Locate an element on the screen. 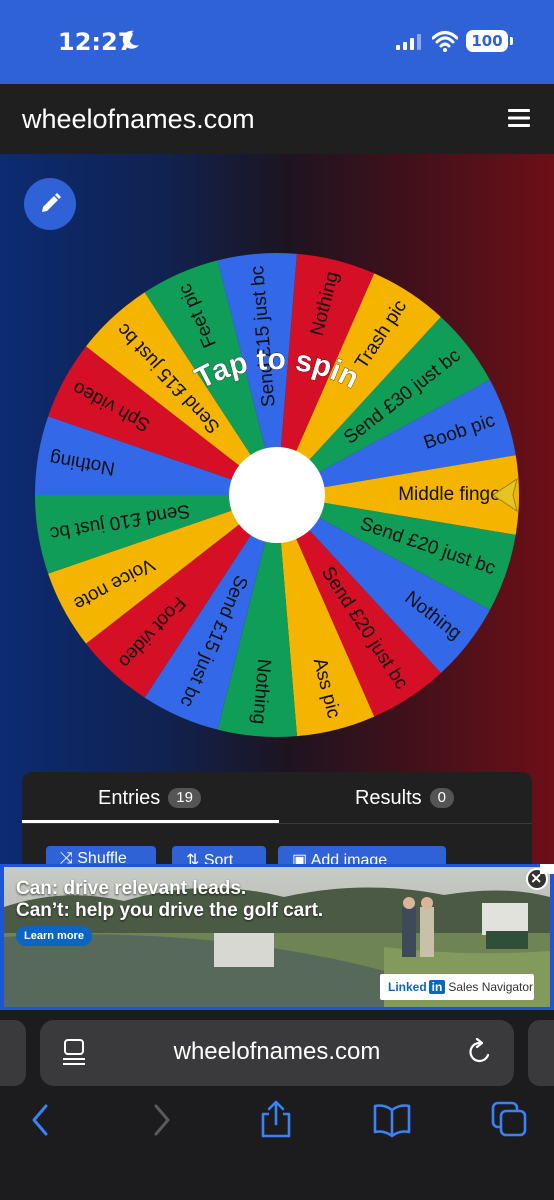 The width and height of the screenshot is (554, 1200). ad-headline-2: Can’t: help you drive the golf cart. is located at coordinates (170, 910).